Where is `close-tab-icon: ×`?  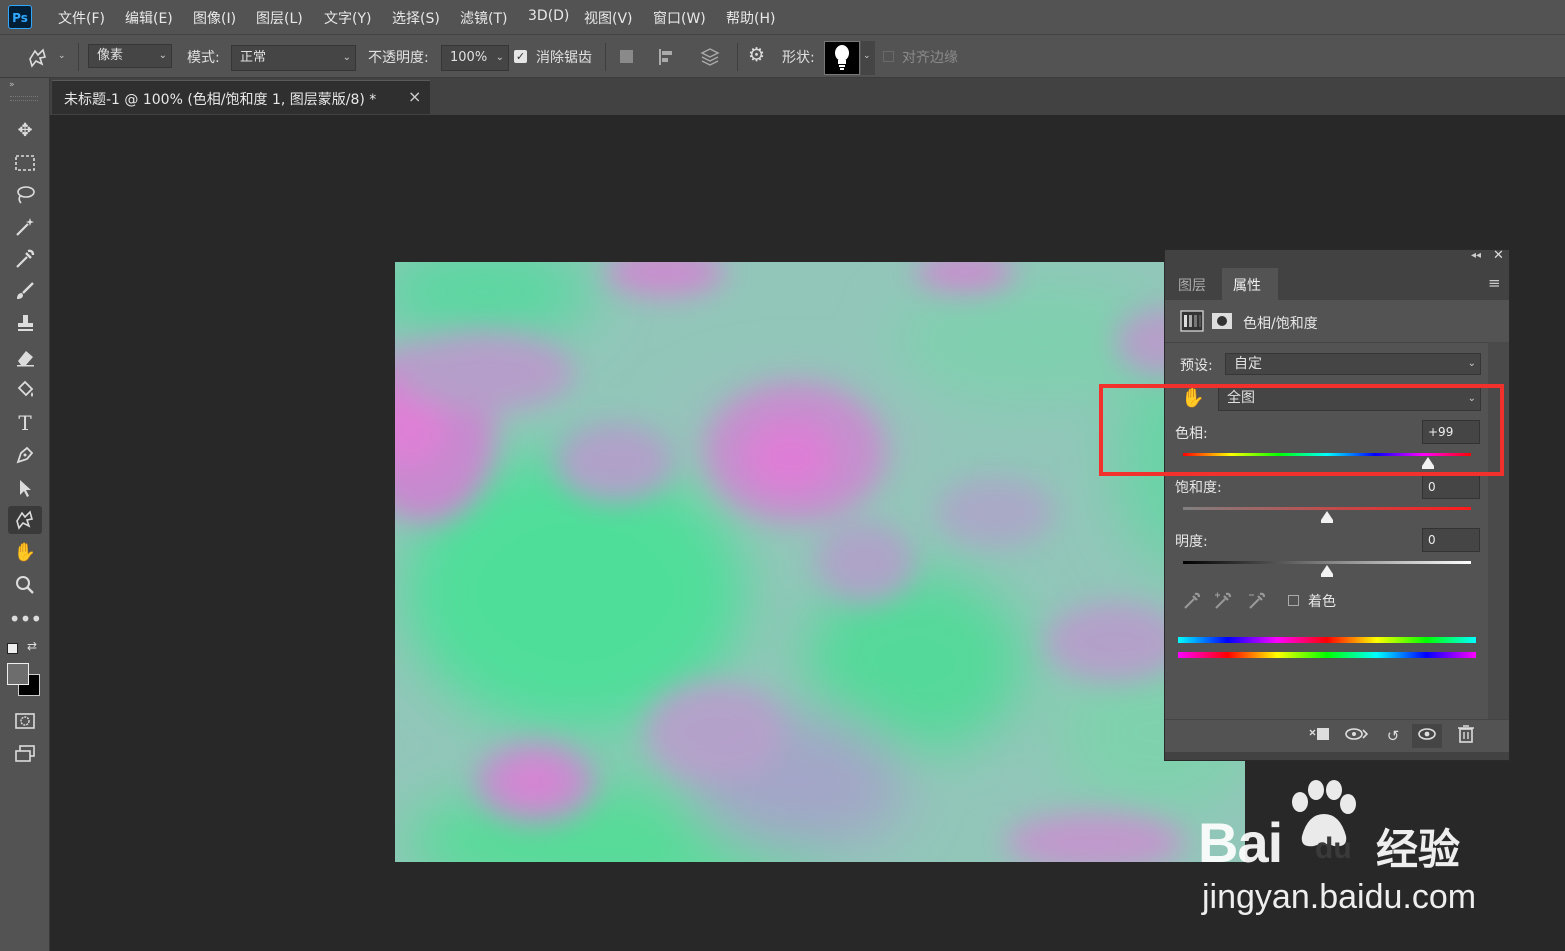
close-tab-icon: × is located at coordinates (414, 96).